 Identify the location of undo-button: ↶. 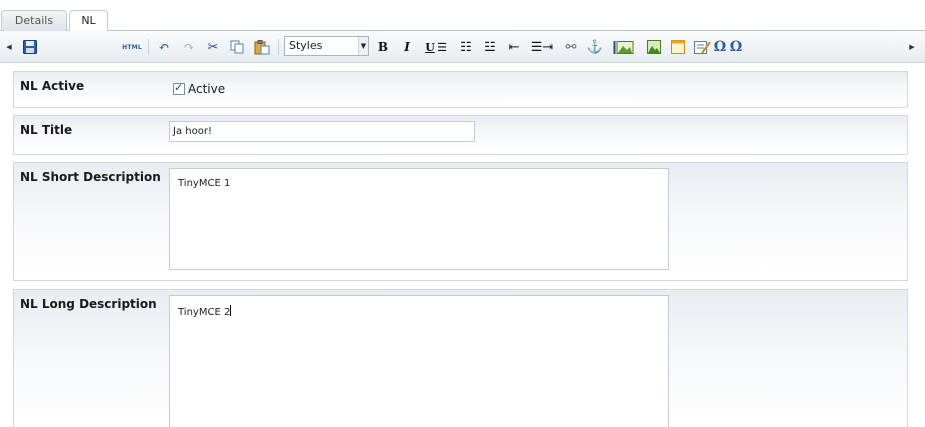
(164, 47).